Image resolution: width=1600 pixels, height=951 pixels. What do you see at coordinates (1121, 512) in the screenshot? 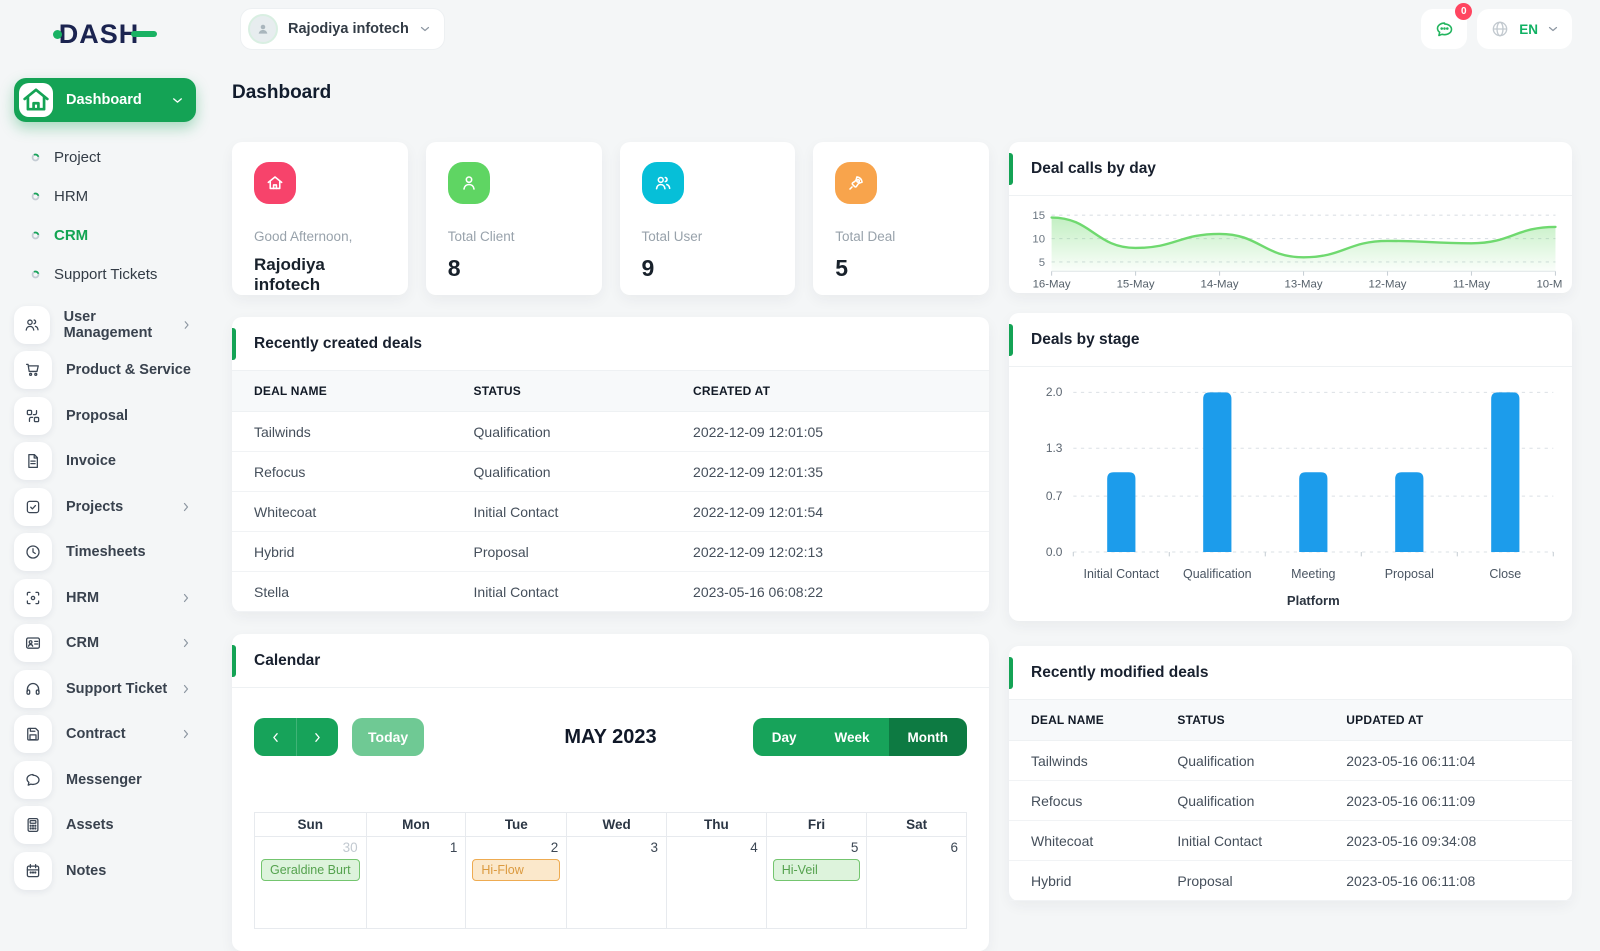
I see `bar-initial-contact` at bounding box center [1121, 512].